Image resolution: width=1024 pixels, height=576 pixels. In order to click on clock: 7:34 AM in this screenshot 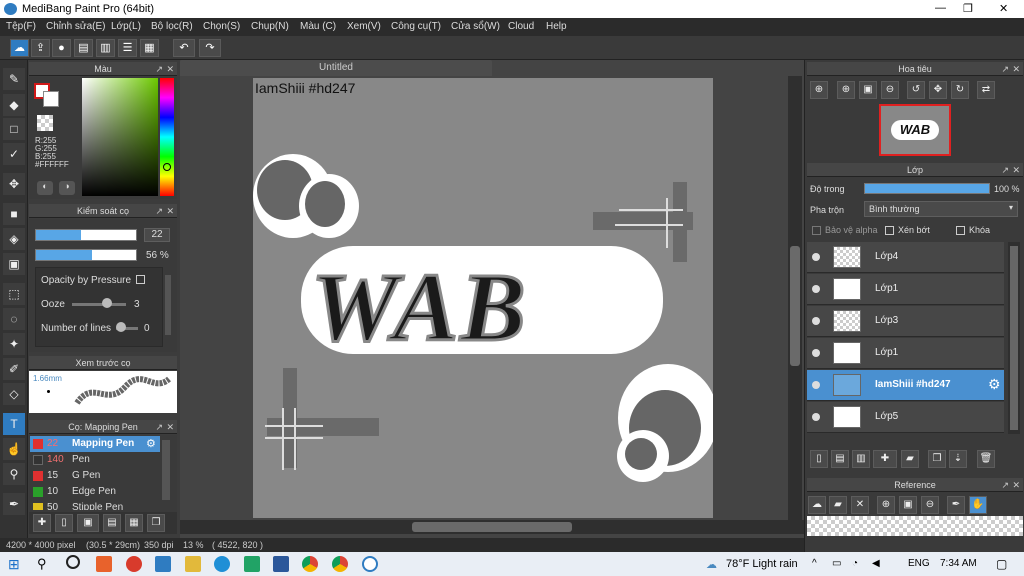, I will do `click(958, 563)`.